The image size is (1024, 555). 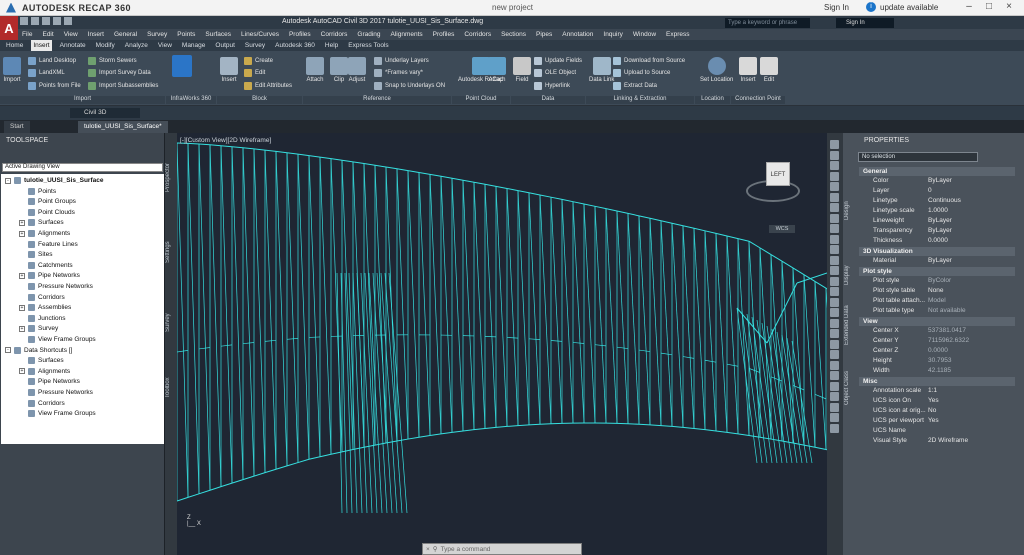 What do you see at coordinates (123, 127) in the screenshot?
I see `tab-drawing: tulotie_UUSI_Sis_Surface*` at bounding box center [123, 127].